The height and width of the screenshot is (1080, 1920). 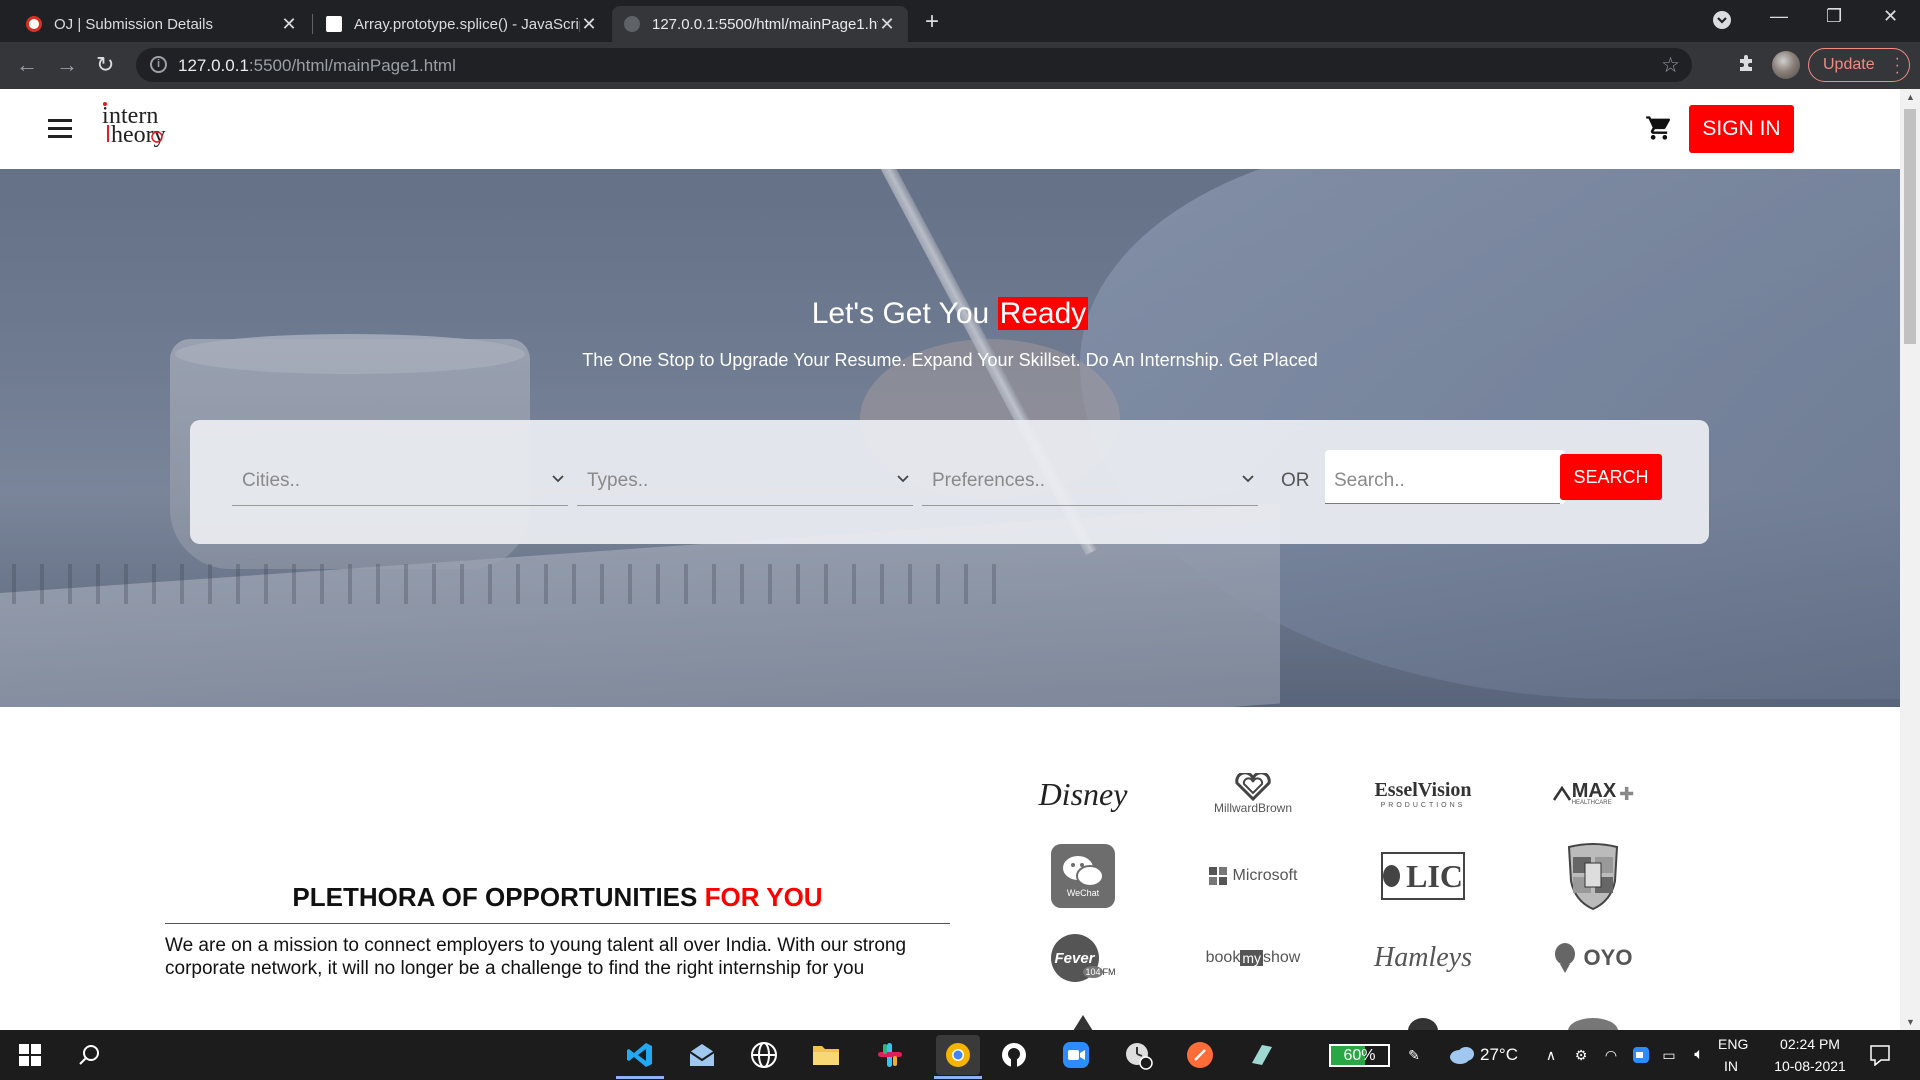 What do you see at coordinates (760, 24) in the screenshot?
I see `tab-main-page: 127.0.0.1:5500/html/mainPage1.html ✕` at bounding box center [760, 24].